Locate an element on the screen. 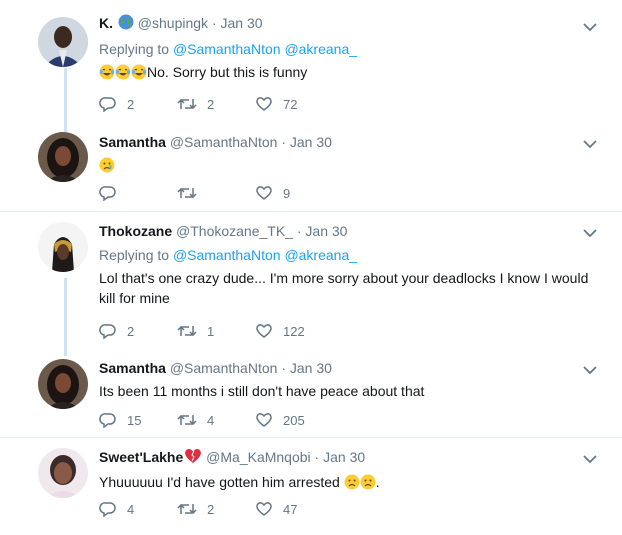  tweet-actions: 2 2 72 is located at coordinates (216, 104).